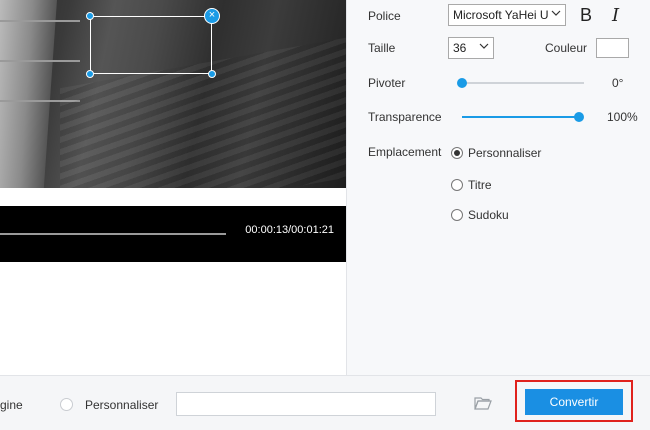 The height and width of the screenshot is (430, 650). I want to click on output-bar: gine Personnaliser Convertir, so click(325, 402).